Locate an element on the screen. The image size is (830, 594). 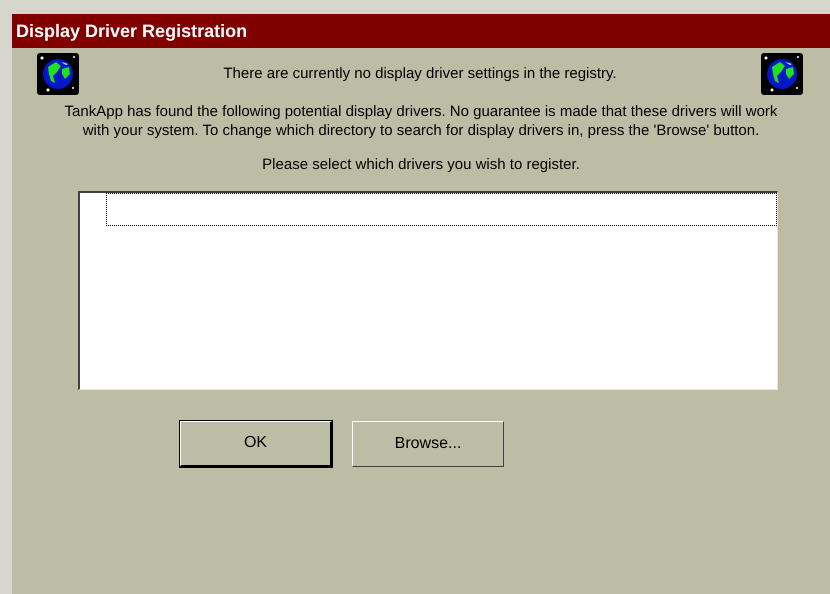
instruction-text: Please select which drivers you wish to register. is located at coordinates (421, 165).